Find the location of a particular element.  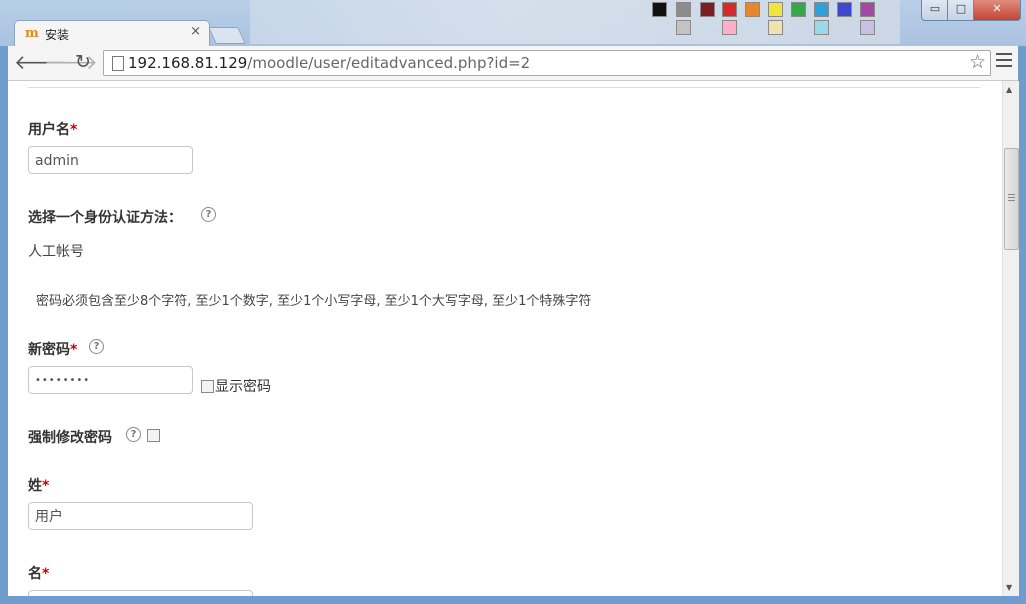

new-password-input: •••••••• is located at coordinates (110, 380).